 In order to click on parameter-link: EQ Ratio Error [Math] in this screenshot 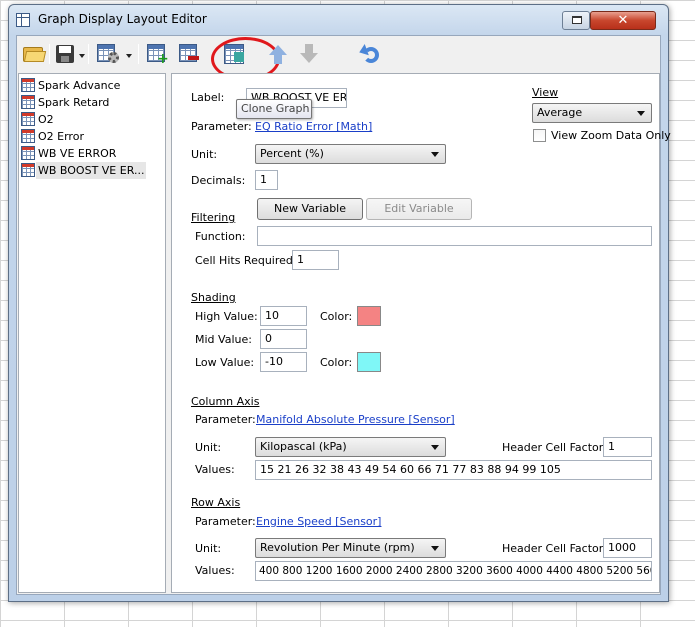, I will do `click(313, 126)`.